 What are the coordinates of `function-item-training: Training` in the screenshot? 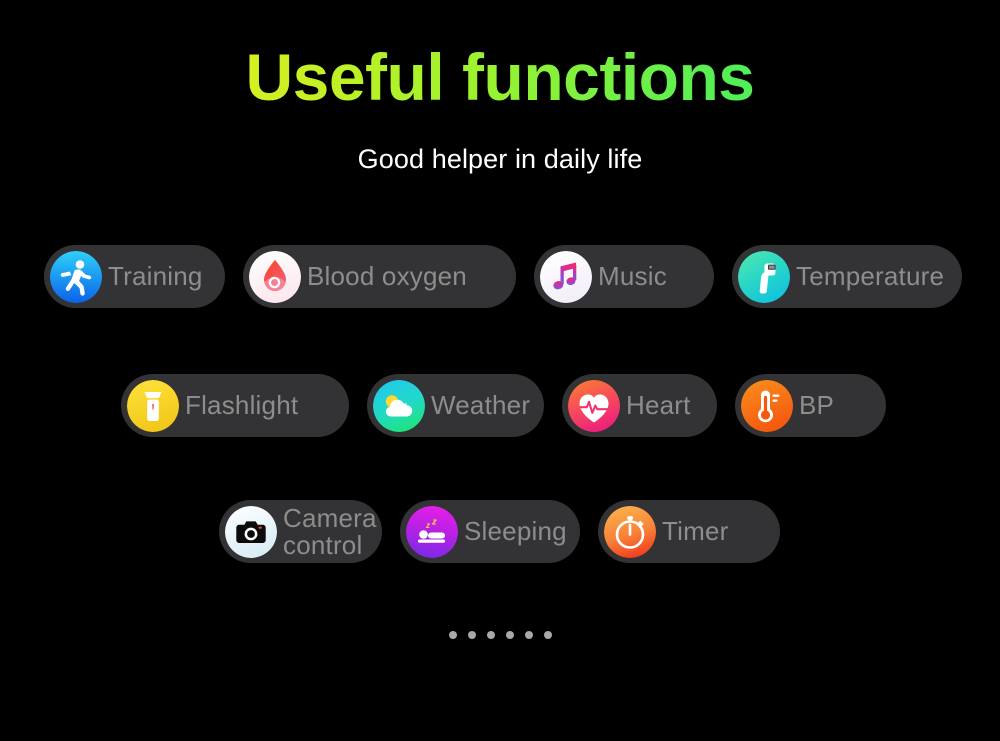 It's located at (134, 276).